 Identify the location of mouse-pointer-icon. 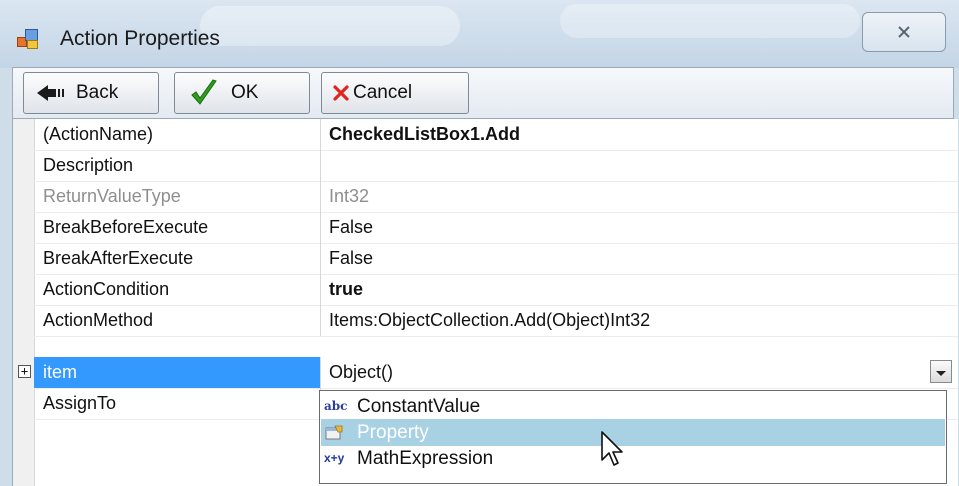
(612, 448).